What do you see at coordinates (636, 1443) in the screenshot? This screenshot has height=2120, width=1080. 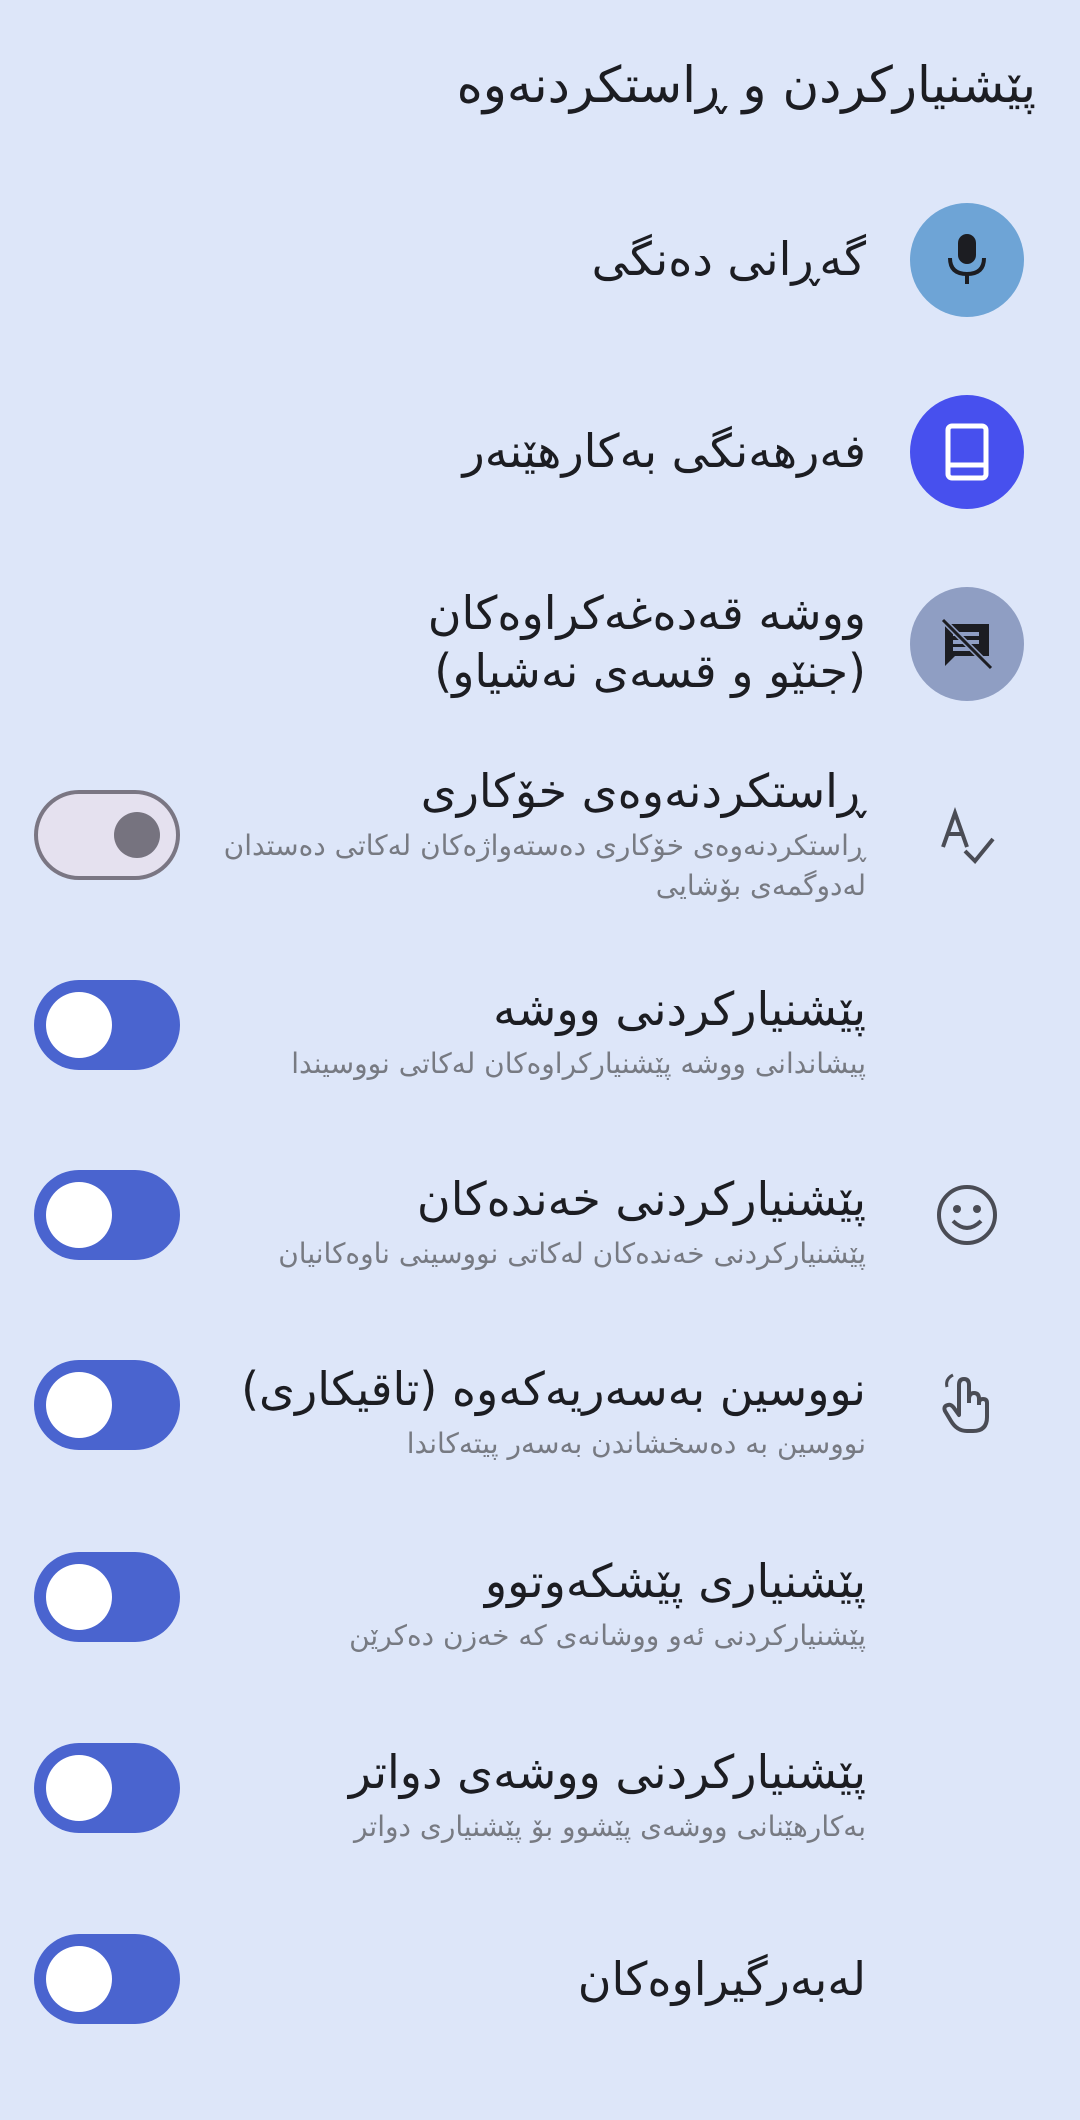 I see `setting-subtitle: نووسین بە دەسخشاندن بەسەر پیتەکاندا` at bounding box center [636, 1443].